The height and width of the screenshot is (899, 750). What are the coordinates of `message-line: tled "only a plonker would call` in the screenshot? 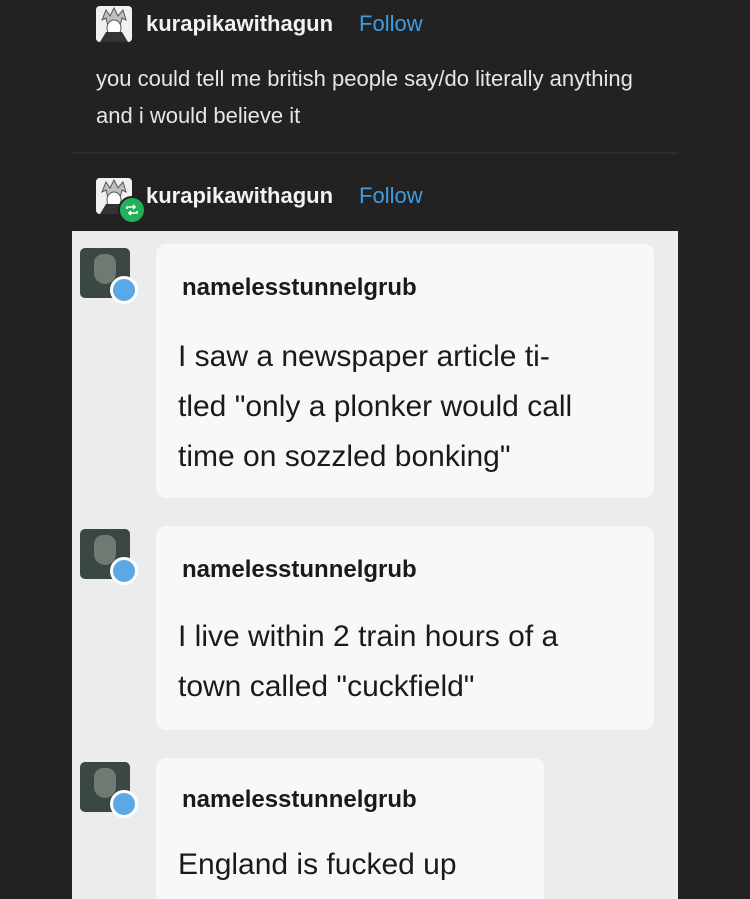 It's located at (375, 406).